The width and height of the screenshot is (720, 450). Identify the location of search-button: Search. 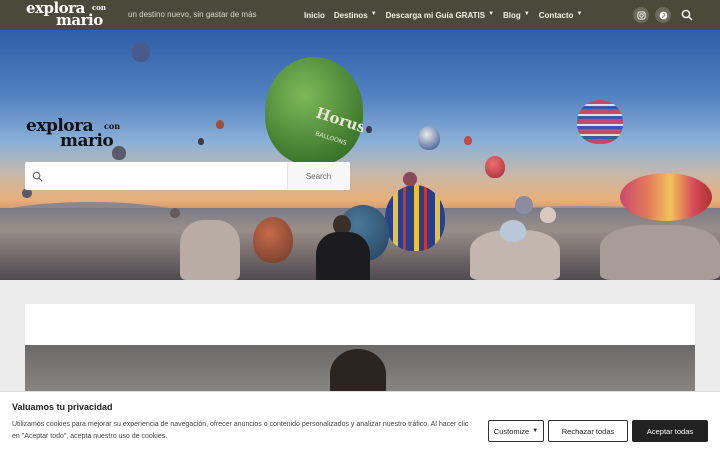
(318, 176).